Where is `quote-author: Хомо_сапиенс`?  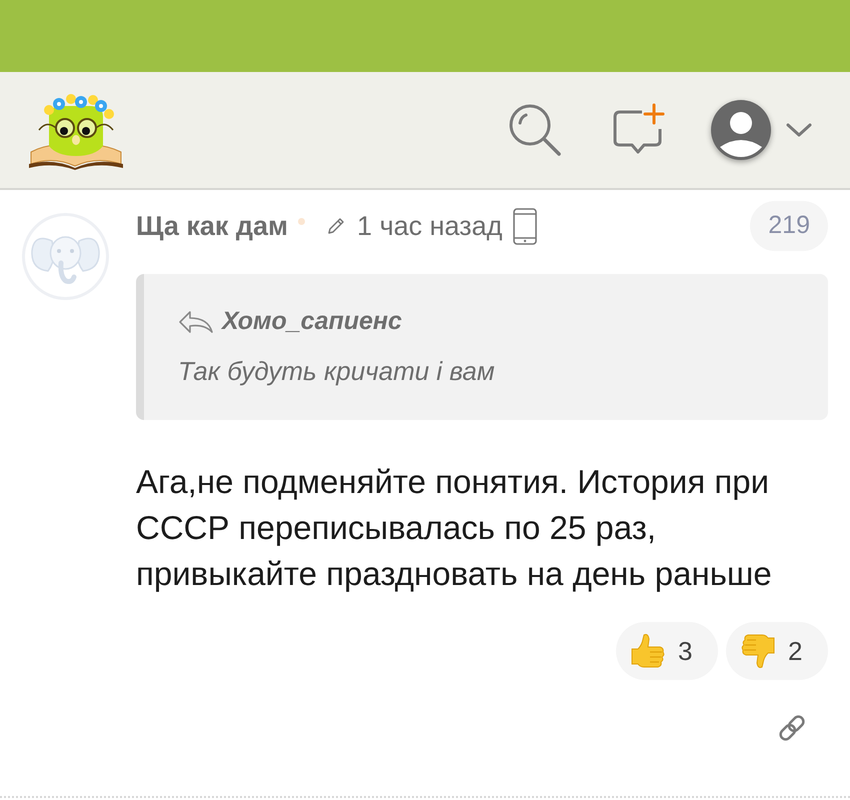 quote-author: Хомо_сапиенс is located at coordinates (312, 322).